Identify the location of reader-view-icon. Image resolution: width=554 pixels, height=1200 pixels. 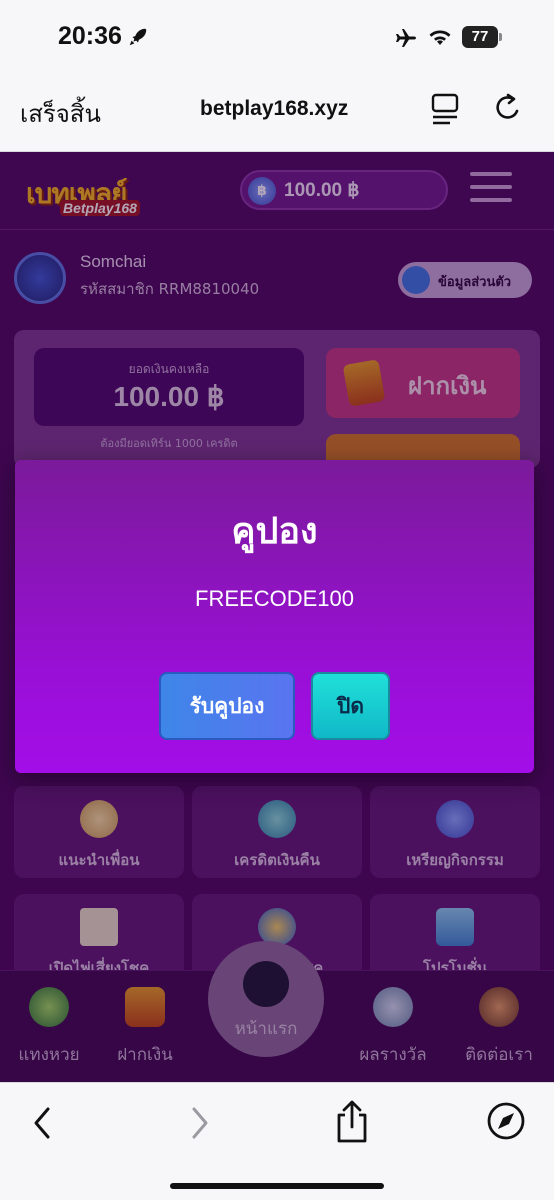
(445, 109).